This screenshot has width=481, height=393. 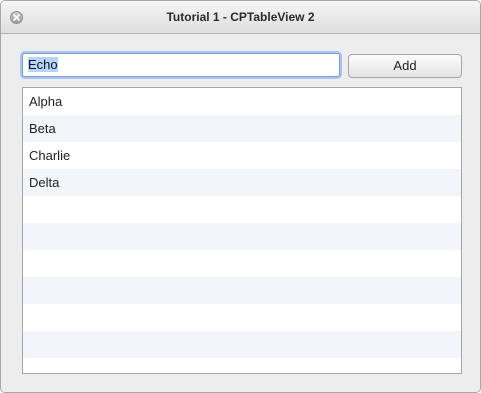 I want to click on table-row: Beta, so click(x=242, y=128).